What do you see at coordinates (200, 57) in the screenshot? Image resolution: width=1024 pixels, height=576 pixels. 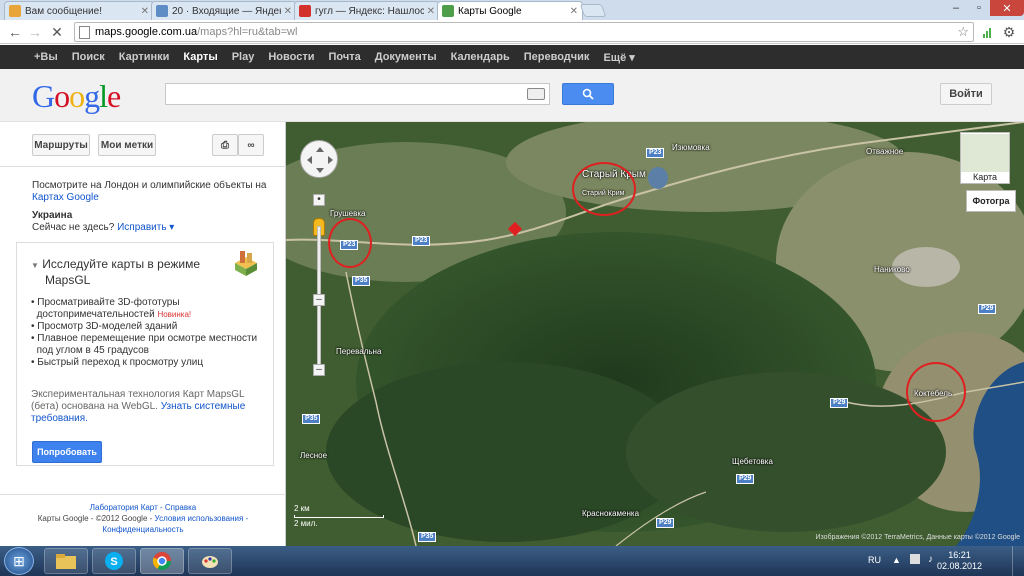 I see `gbar-item-maps: Карты` at bounding box center [200, 57].